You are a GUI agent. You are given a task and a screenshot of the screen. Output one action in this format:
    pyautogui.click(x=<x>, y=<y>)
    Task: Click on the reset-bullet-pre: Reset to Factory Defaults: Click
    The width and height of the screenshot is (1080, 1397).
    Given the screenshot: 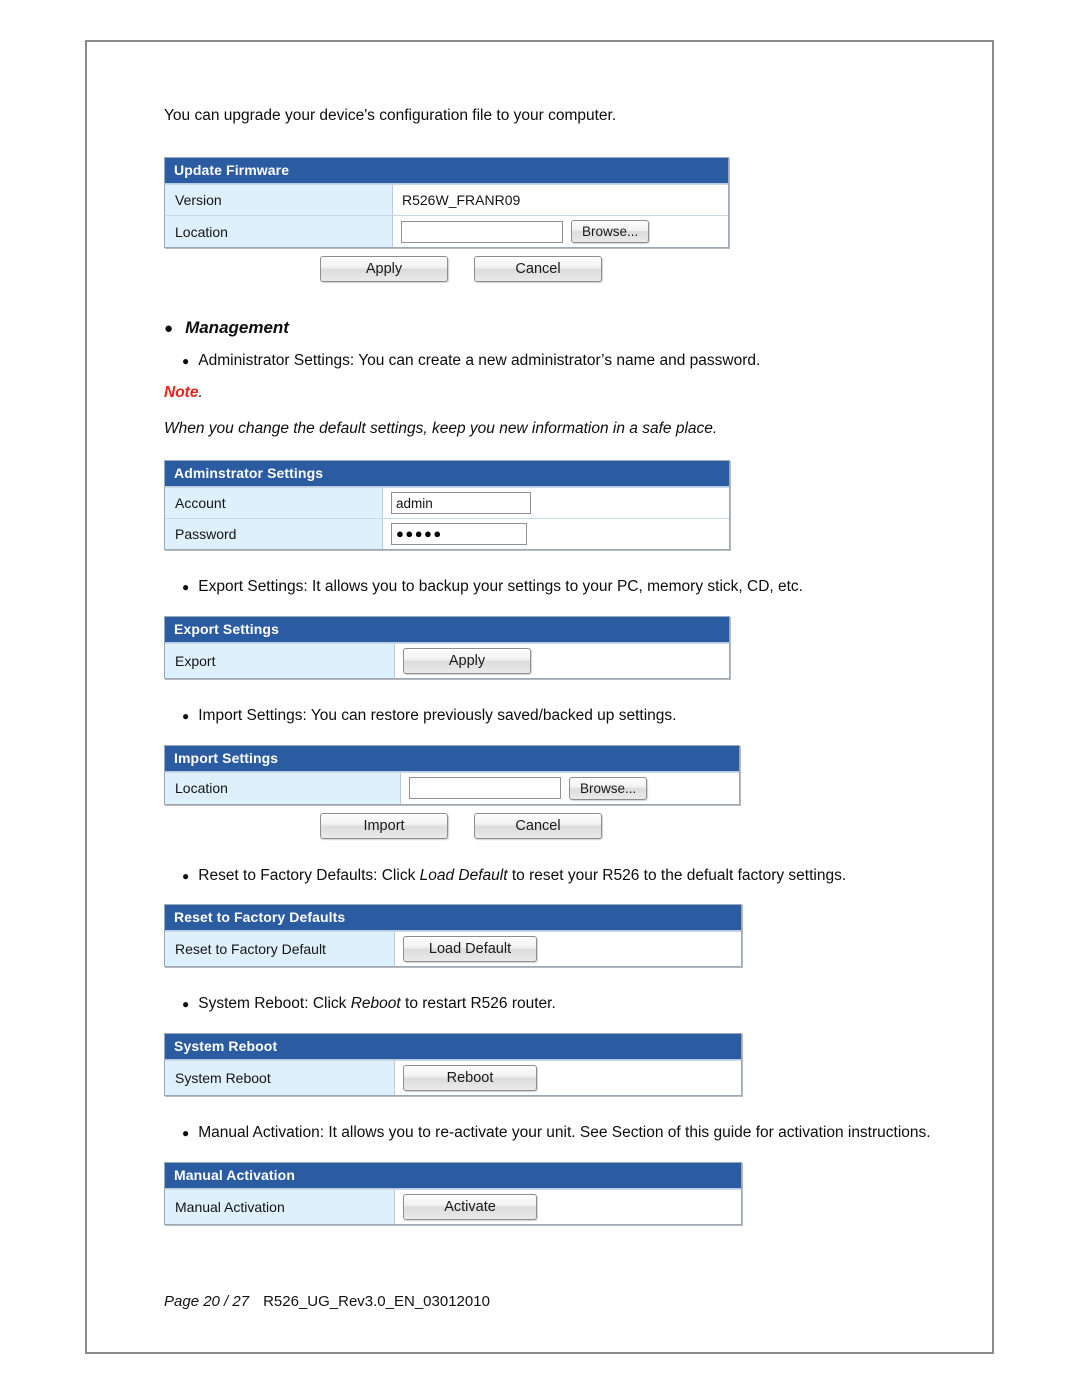 What is the action you would take?
    pyautogui.click(x=309, y=875)
    